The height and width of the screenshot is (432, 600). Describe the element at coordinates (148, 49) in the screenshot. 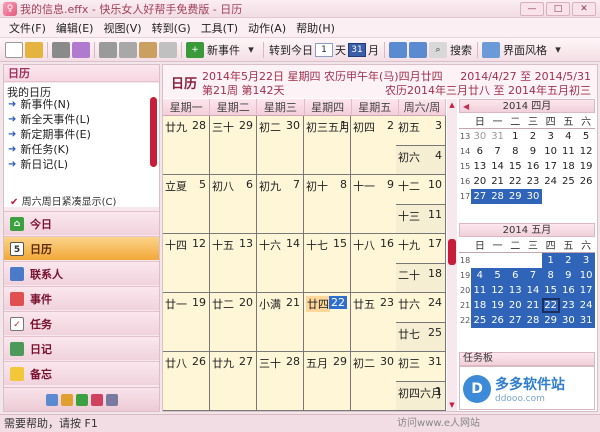

I see `paste-icon` at that location.